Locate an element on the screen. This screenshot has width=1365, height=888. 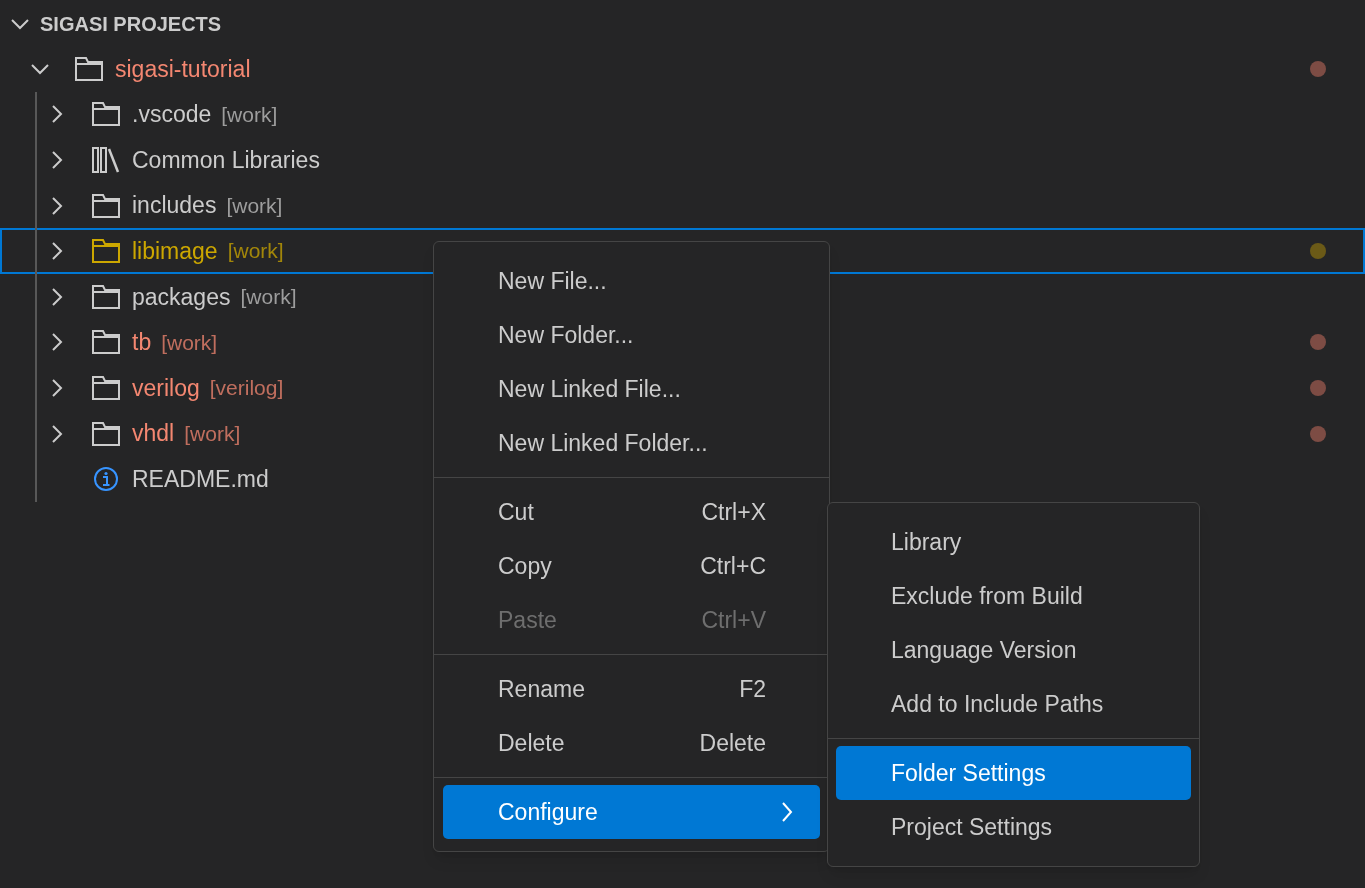
item-label: vhdl is located at coordinates (153, 434).